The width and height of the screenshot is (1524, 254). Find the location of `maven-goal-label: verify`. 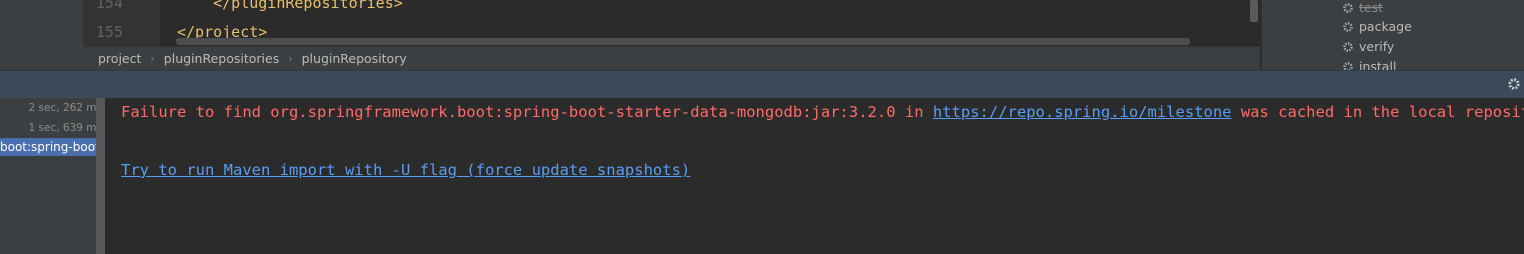

maven-goal-label: verify is located at coordinates (1377, 46).